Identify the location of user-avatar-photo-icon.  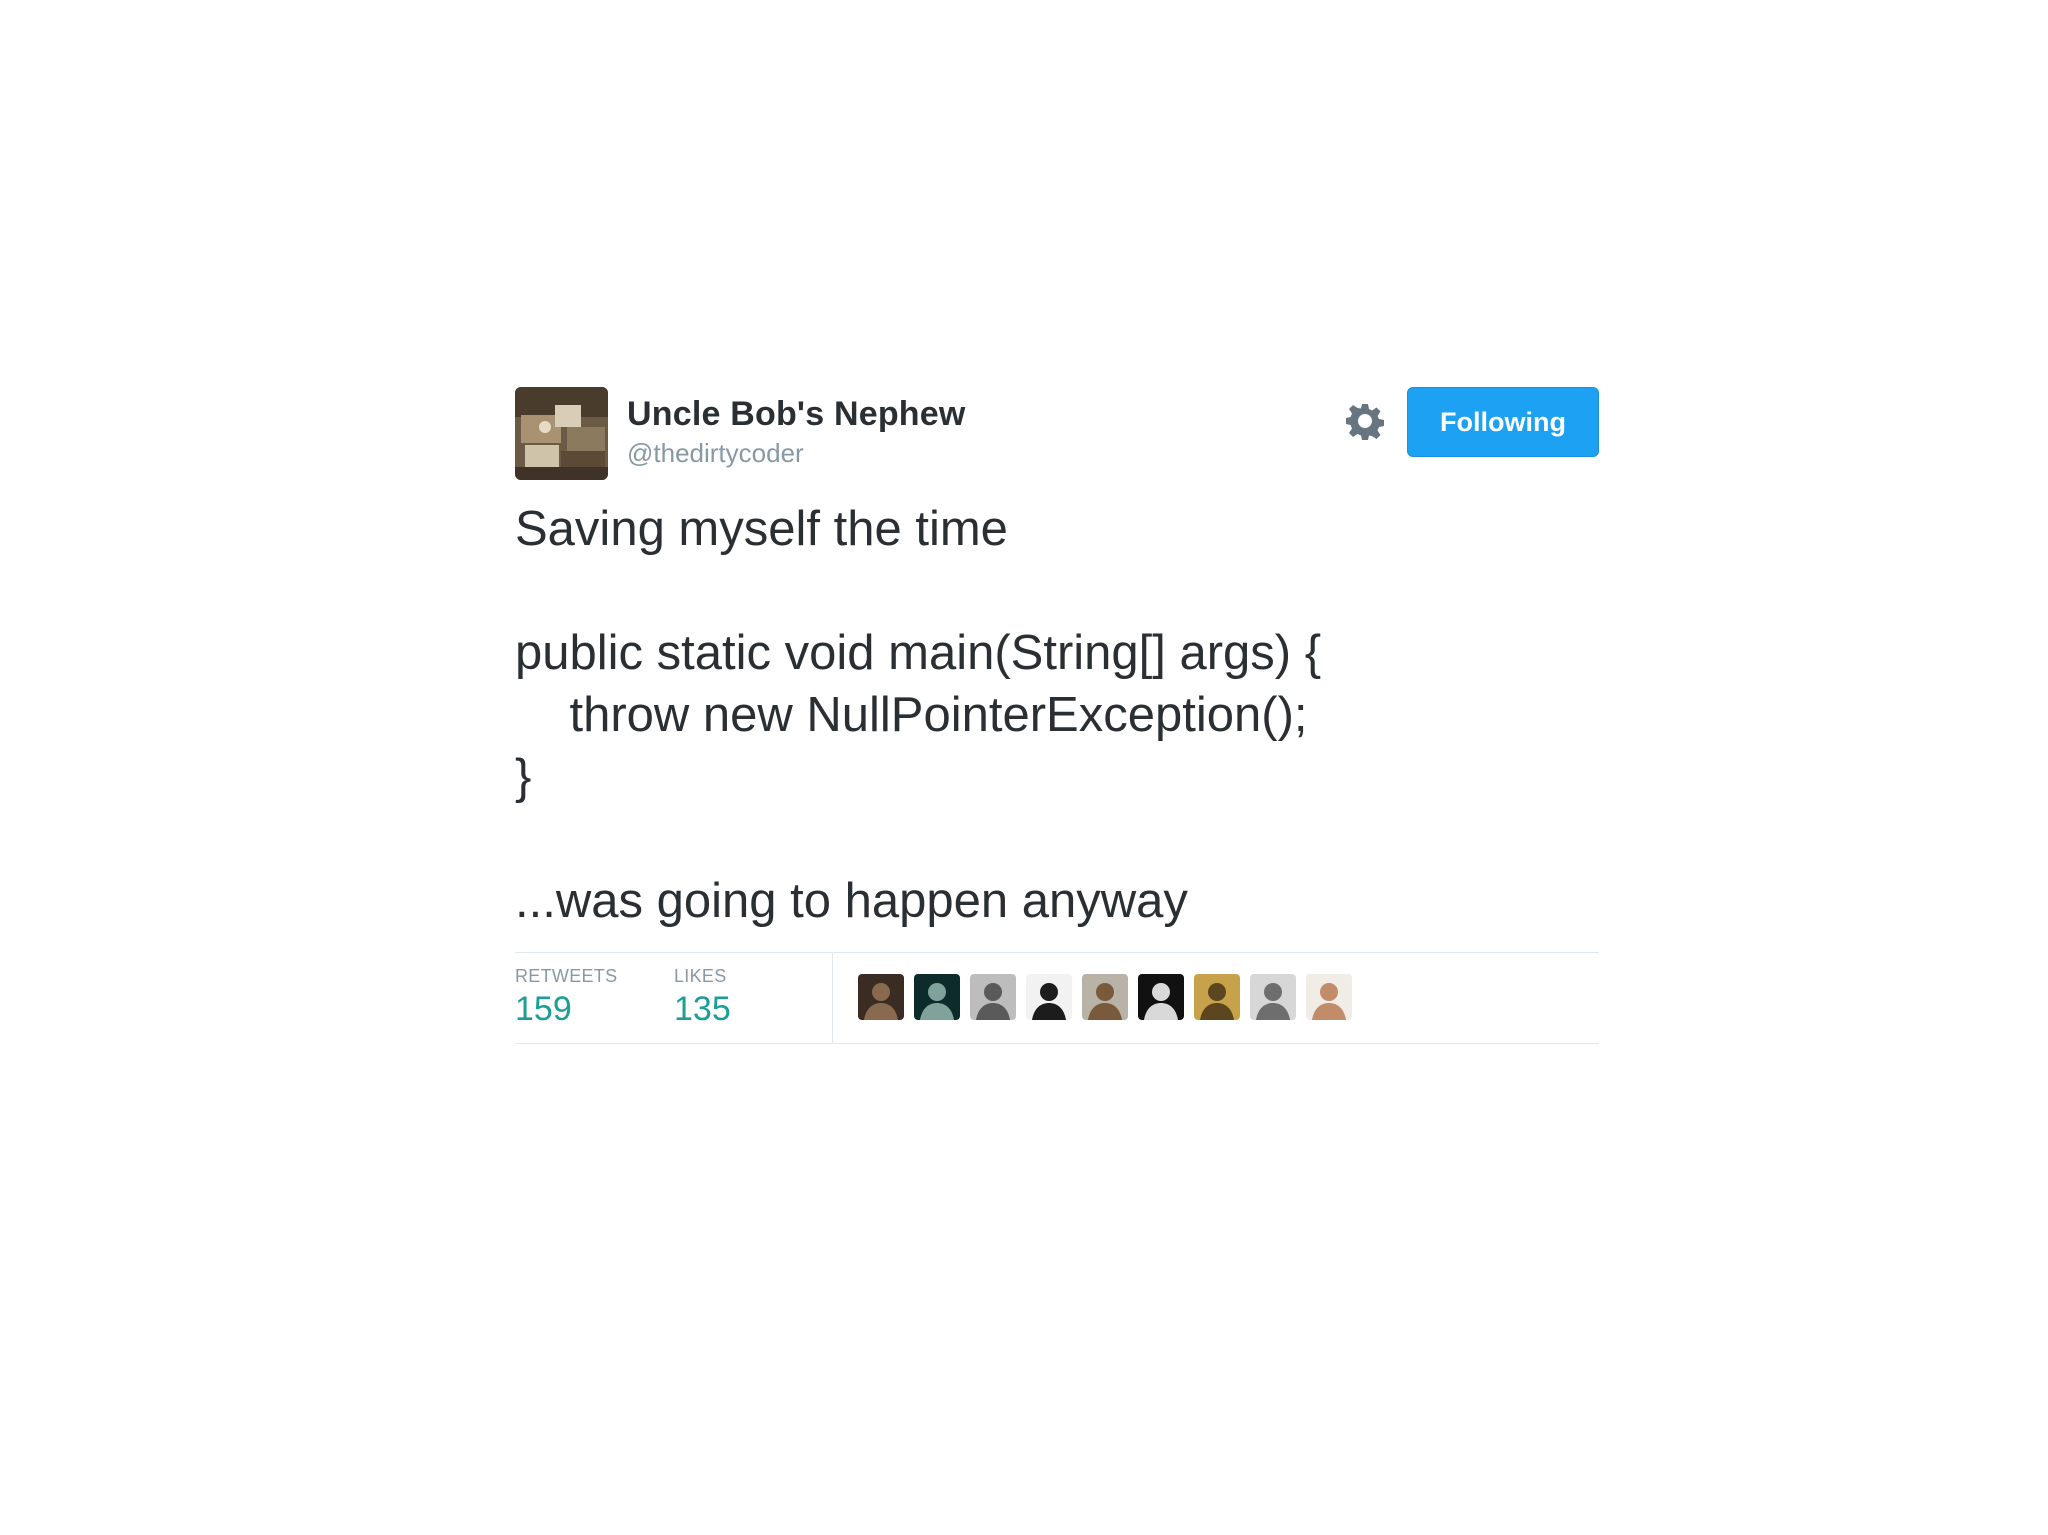
(561, 433).